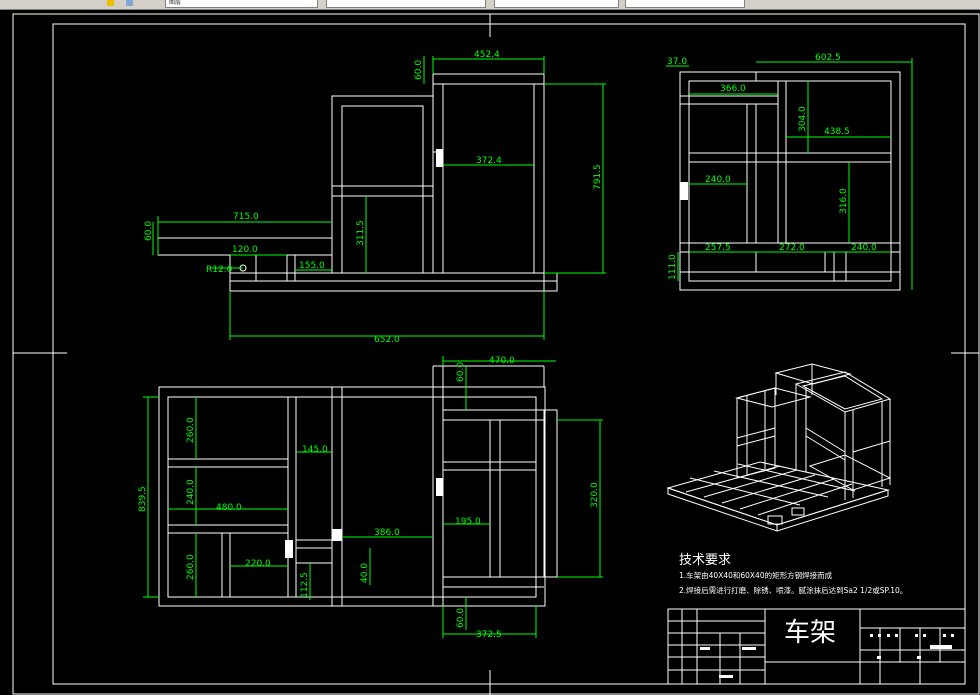 The image size is (980, 695). Describe the element at coordinates (191, 430) in the screenshot. I see `dim-plan-row-a: 260.0` at that location.